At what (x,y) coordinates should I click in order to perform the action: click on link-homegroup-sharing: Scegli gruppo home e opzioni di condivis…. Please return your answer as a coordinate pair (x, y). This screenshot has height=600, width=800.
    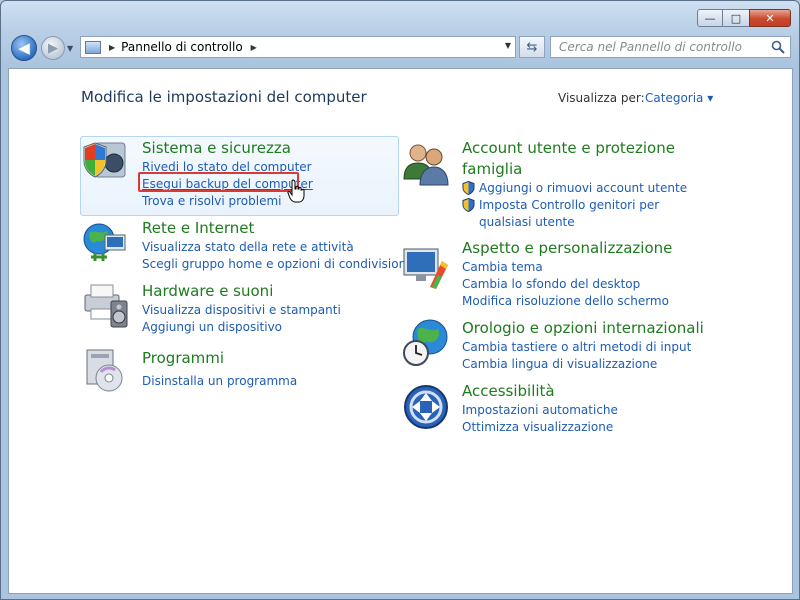
    Looking at the image, I should click on (278, 264).